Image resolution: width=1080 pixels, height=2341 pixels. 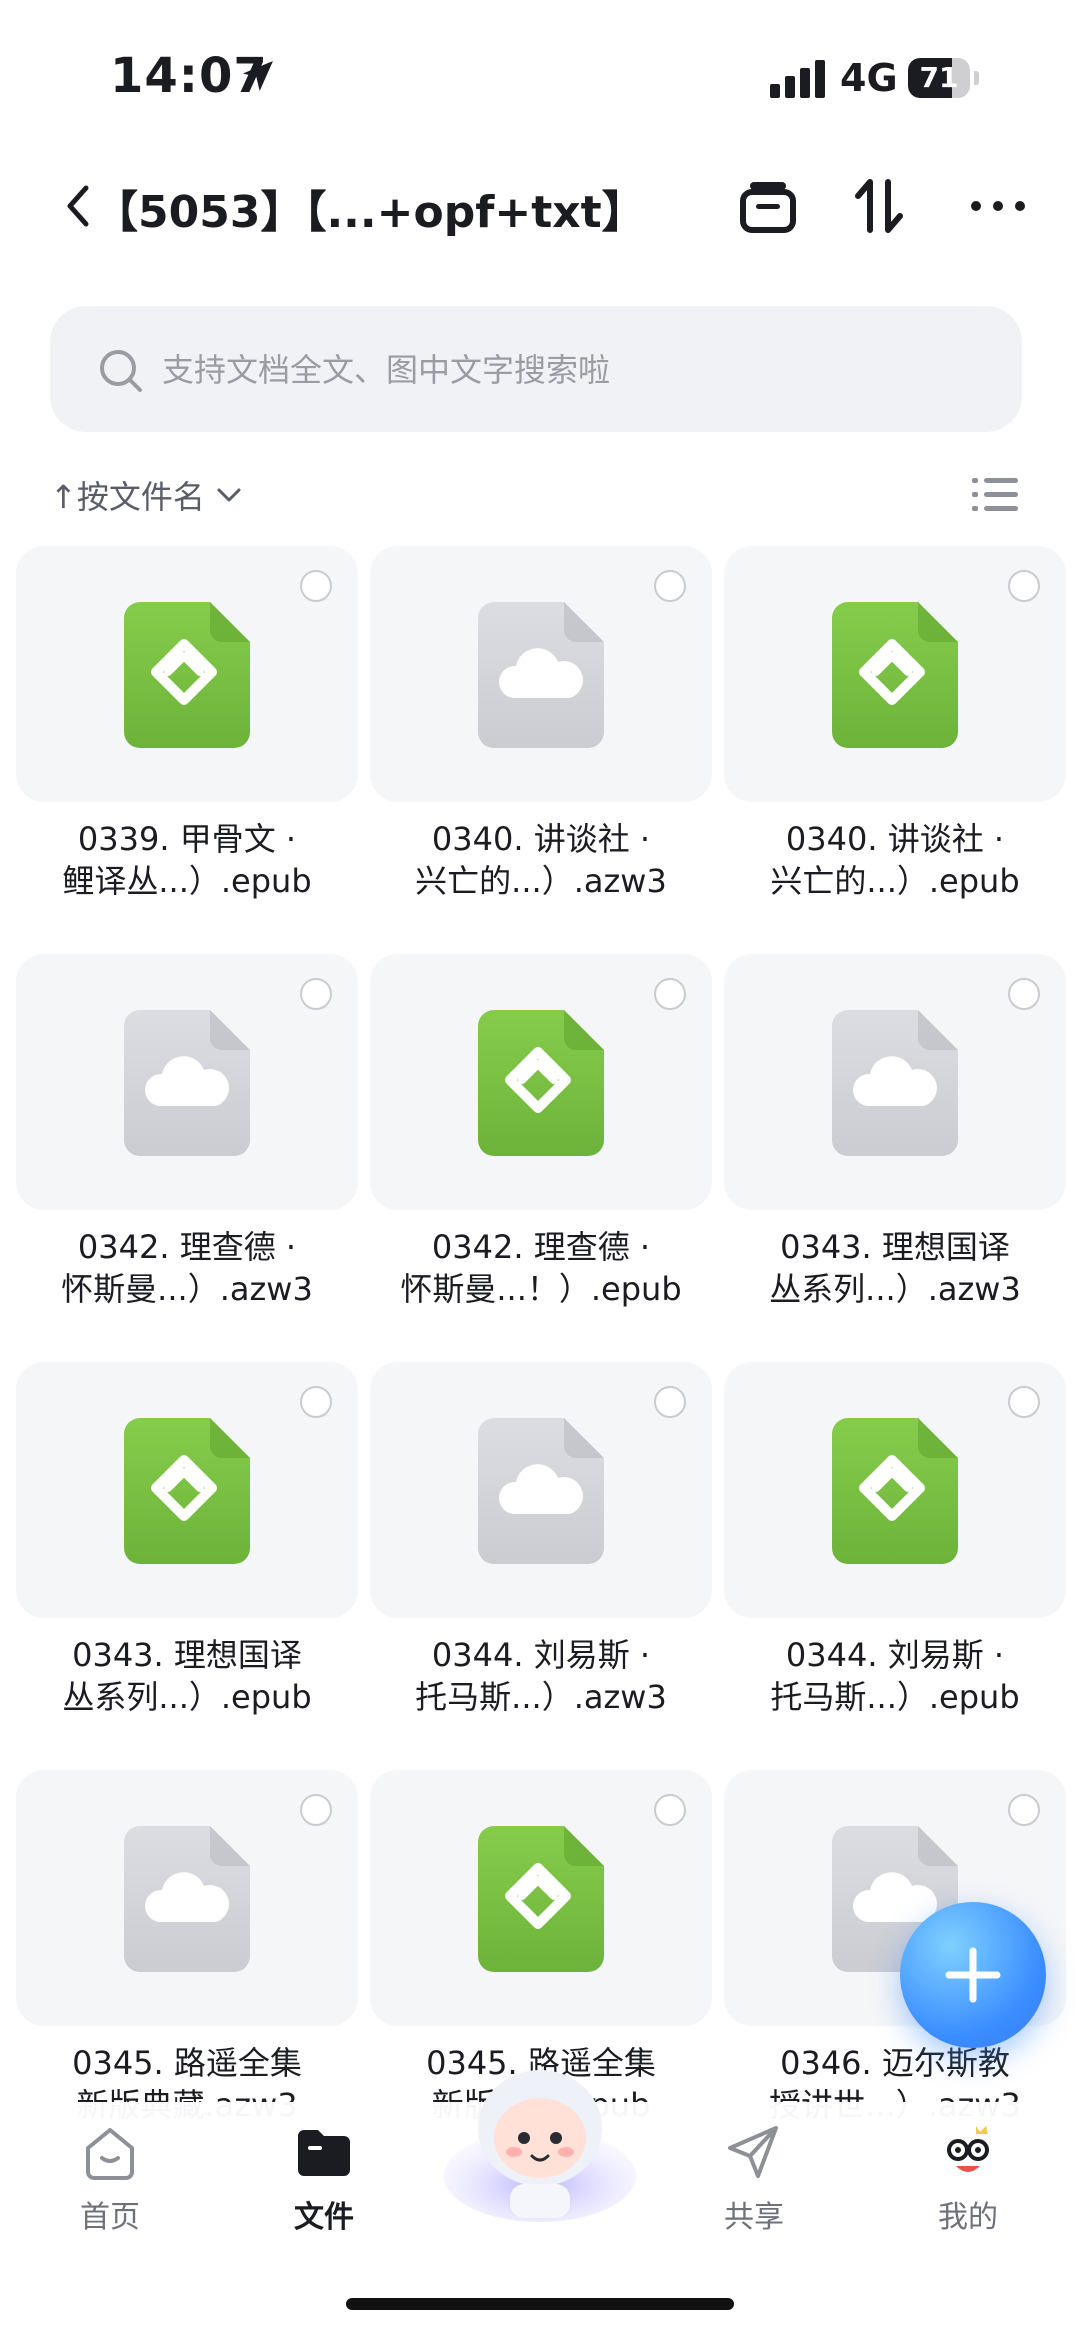 I want to click on file-name: 0343. 理想国译 丛系列...）.epub, so click(x=187, y=1676).